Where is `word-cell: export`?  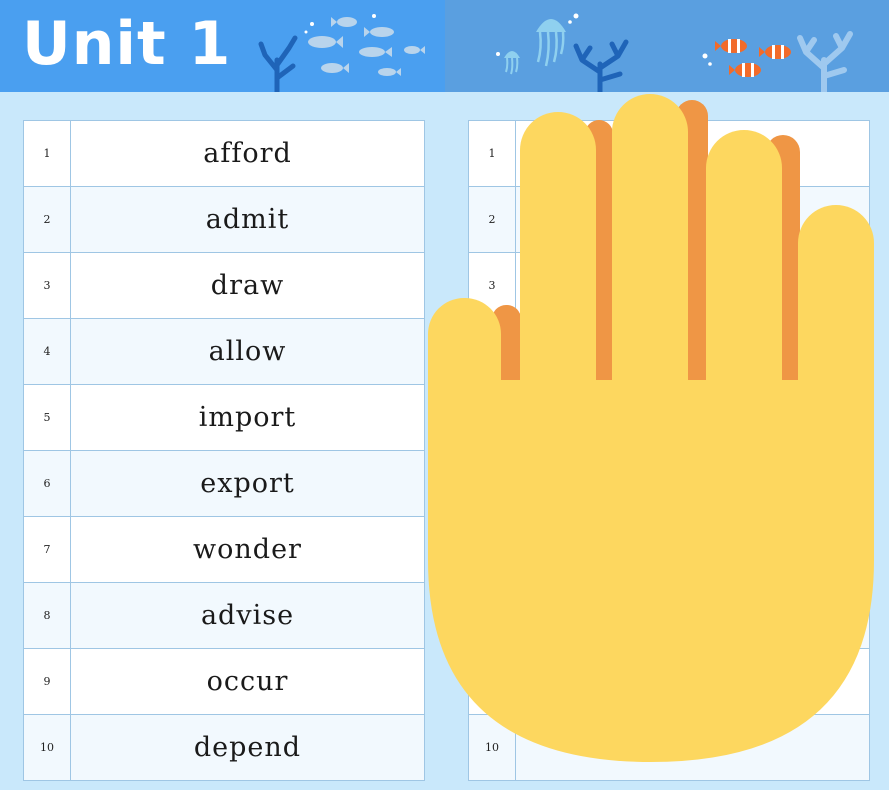
word-cell: export is located at coordinates (247, 483).